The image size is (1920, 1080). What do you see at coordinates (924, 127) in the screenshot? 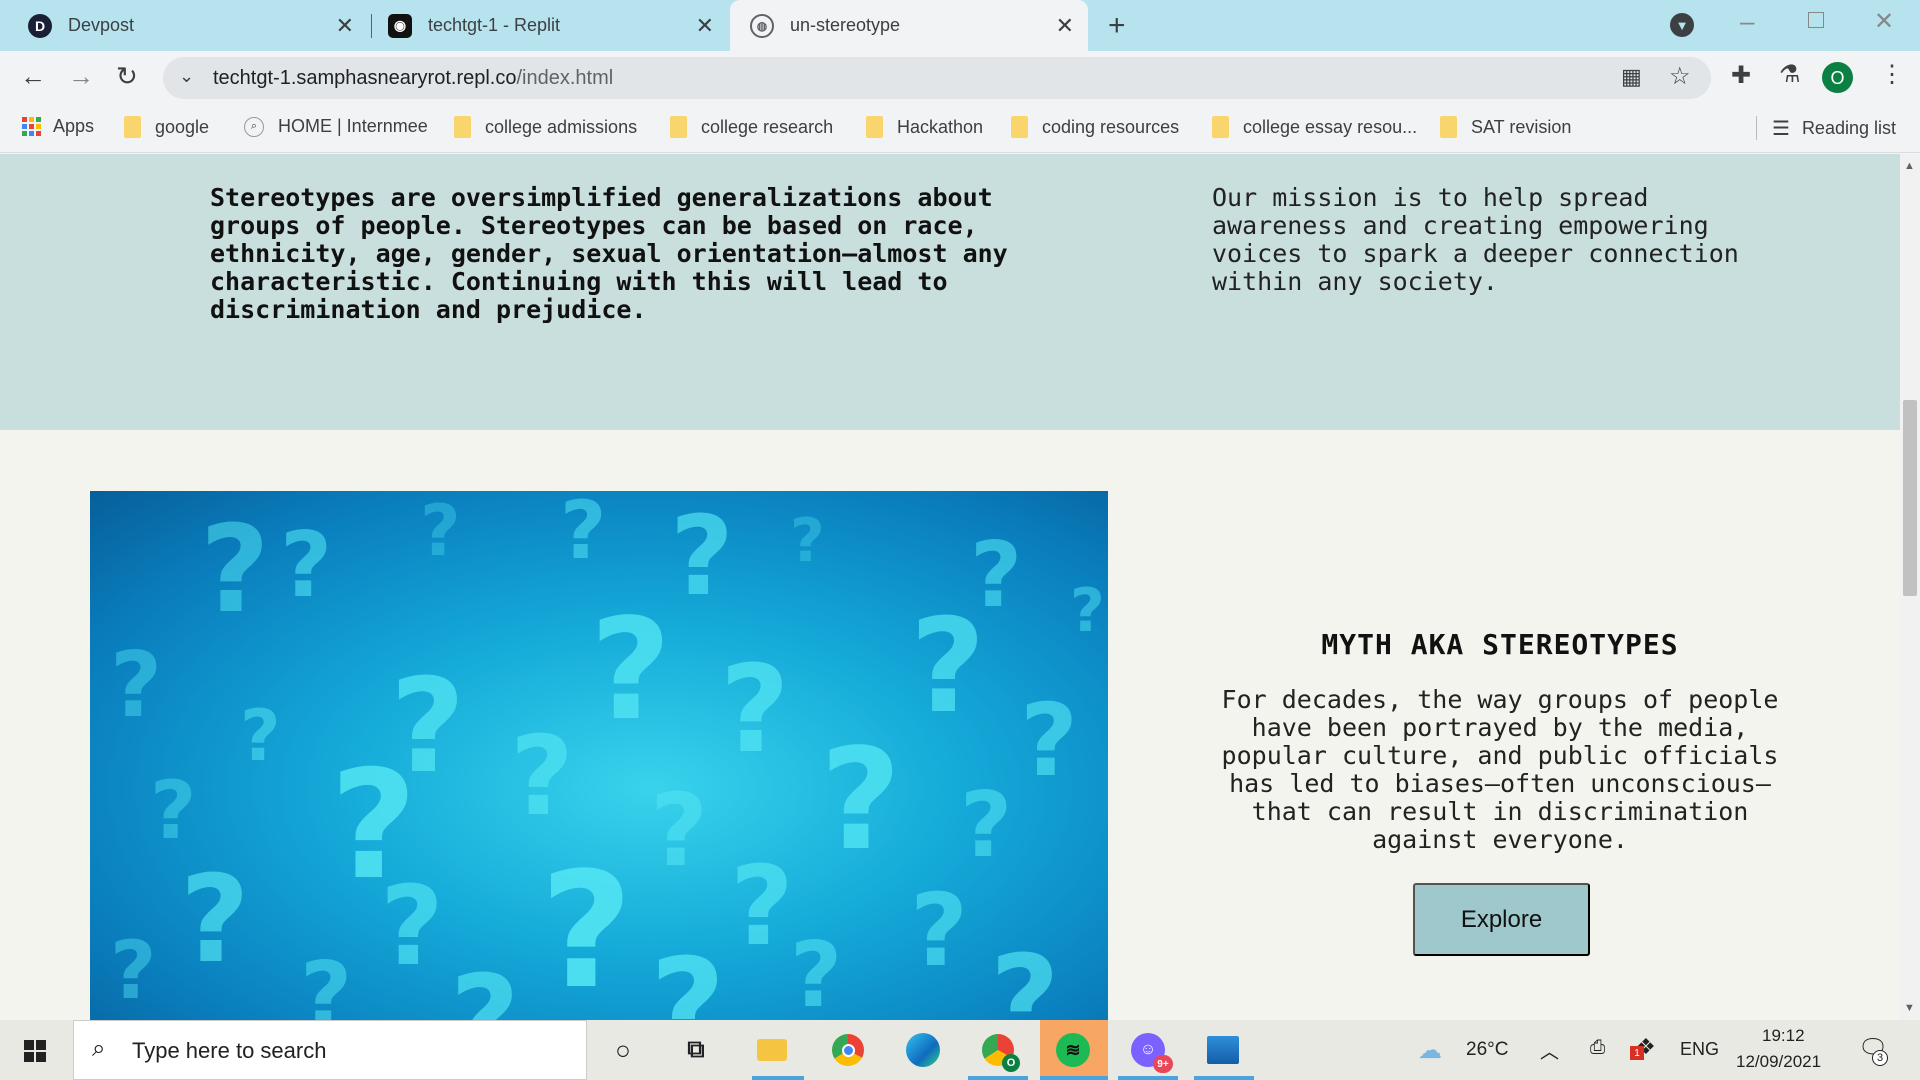
I see `bookmark-hackathon: Hackathon` at bounding box center [924, 127].